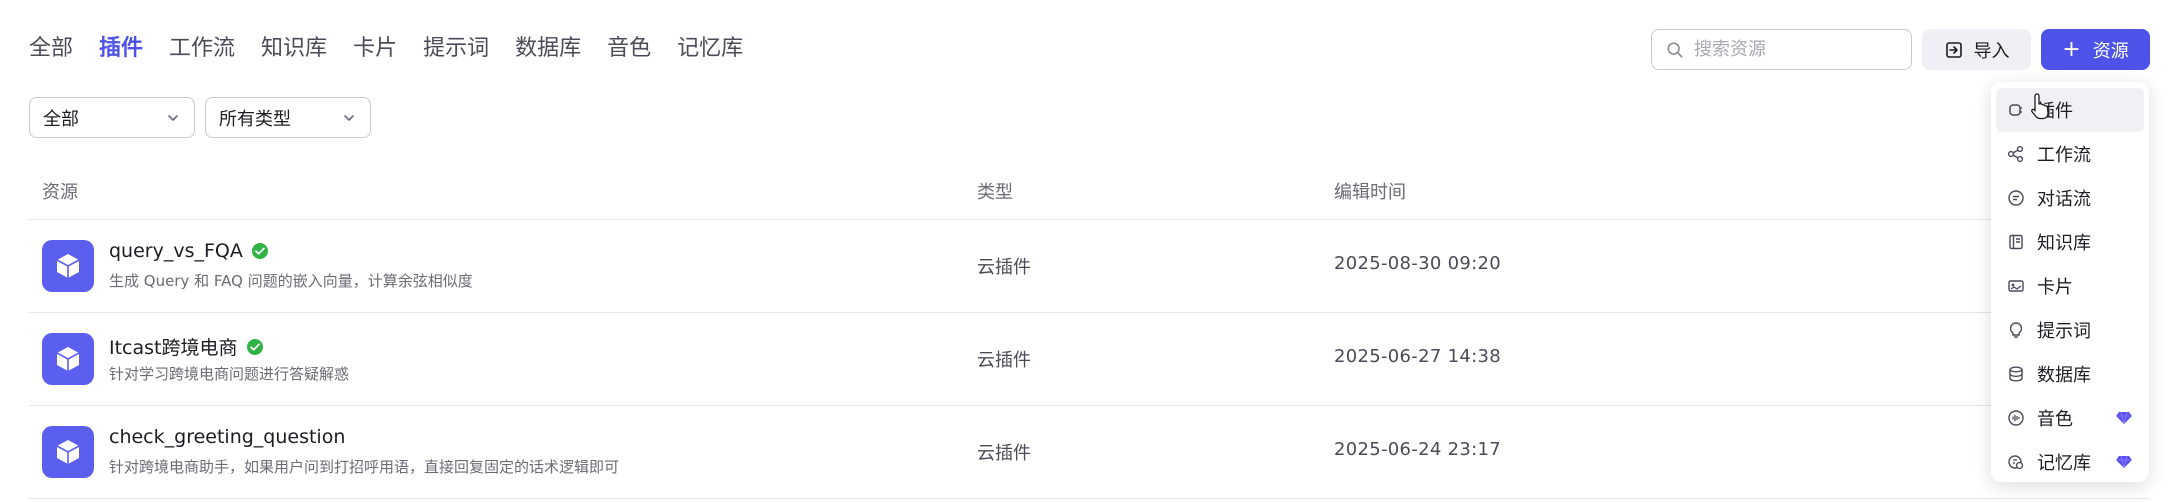 The width and height of the screenshot is (2180, 502). What do you see at coordinates (1089, 199) in the screenshot?
I see `table-header: 资源 类型 编辑时间` at bounding box center [1089, 199].